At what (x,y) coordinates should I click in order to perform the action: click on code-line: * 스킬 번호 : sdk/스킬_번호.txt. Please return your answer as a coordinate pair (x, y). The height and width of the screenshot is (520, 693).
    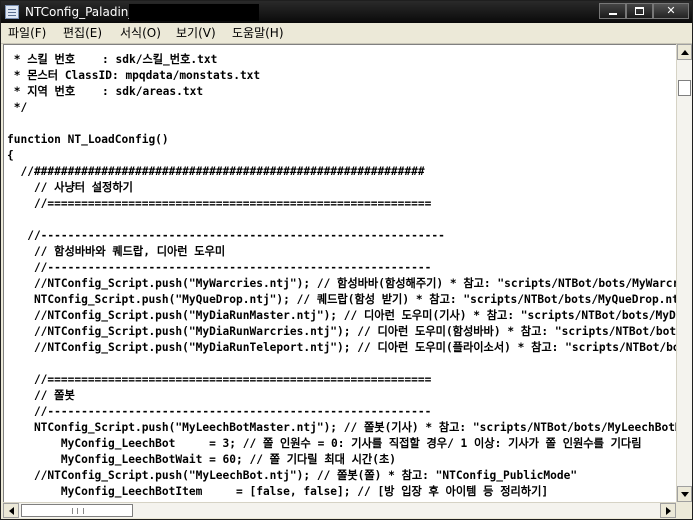
    Looking at the image, I should click on (112, 59).